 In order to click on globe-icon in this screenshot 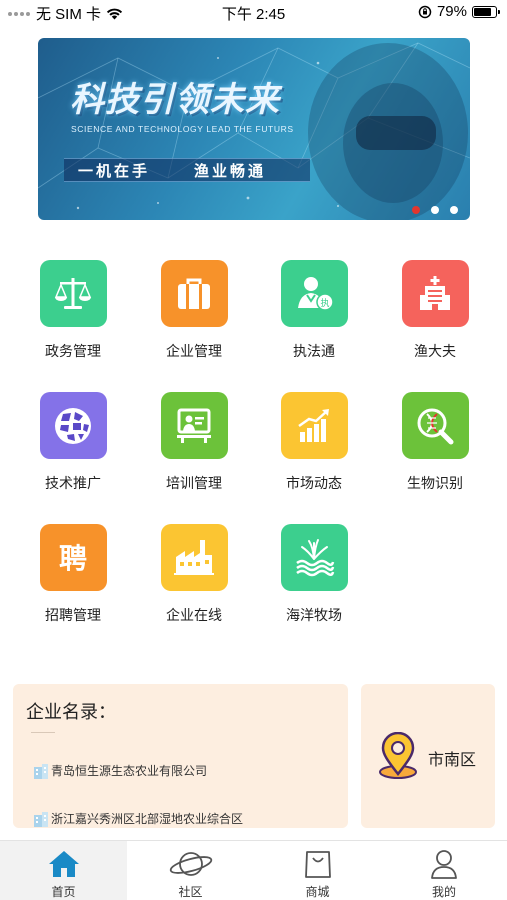, I will do `click(73, 425)`.